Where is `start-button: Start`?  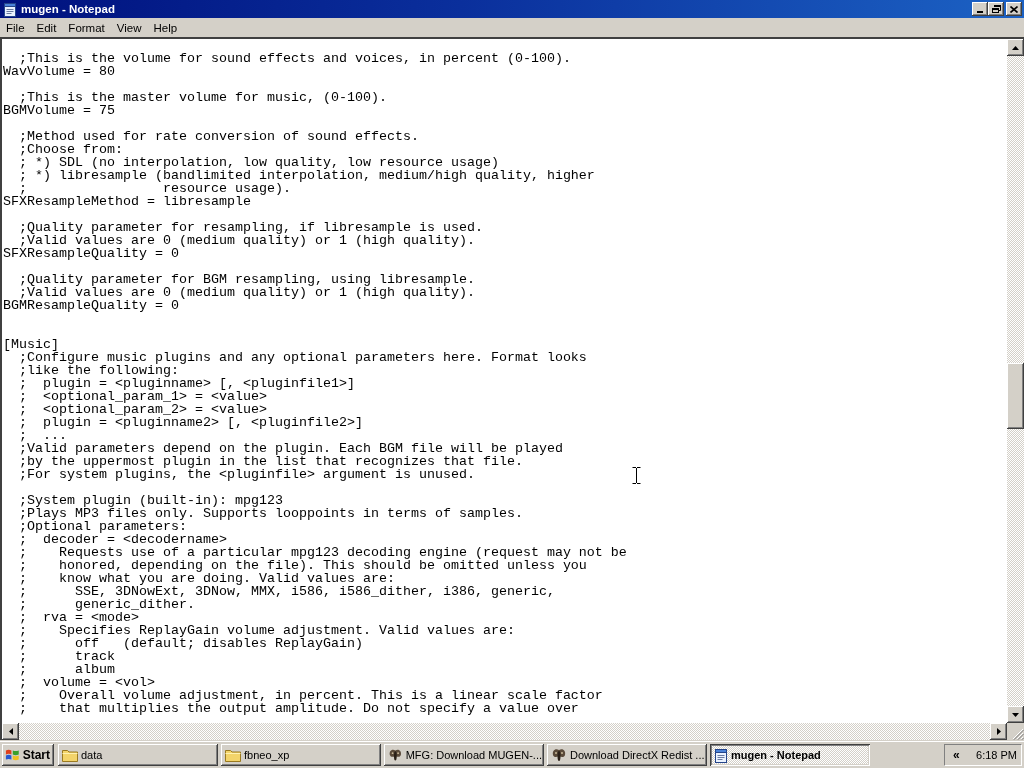 start-button: Start is located at coordinates (28, 755).